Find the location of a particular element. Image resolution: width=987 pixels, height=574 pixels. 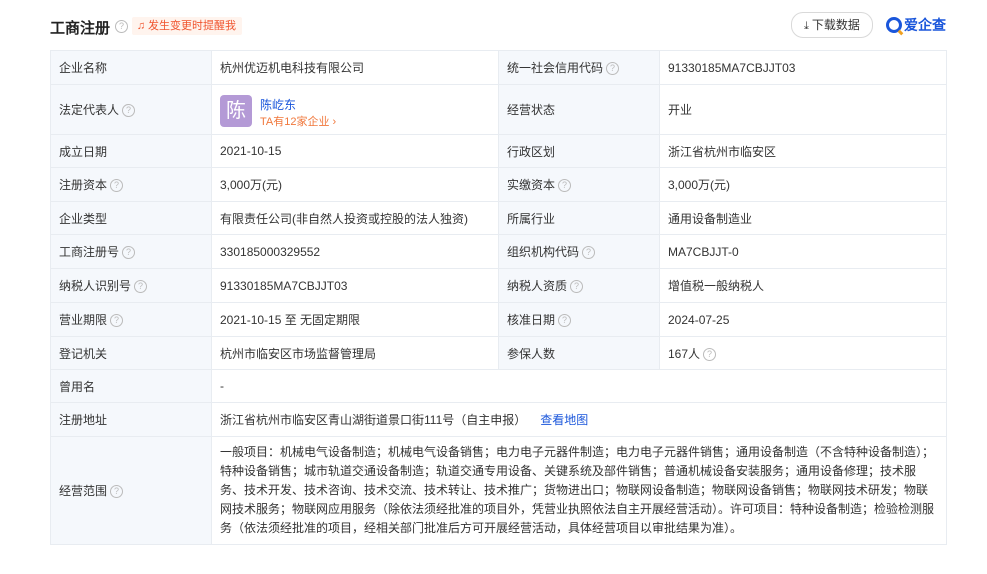

value-taxpayer-id: 91330185MA7CBJJT03 is located at coordinates (355, 285).